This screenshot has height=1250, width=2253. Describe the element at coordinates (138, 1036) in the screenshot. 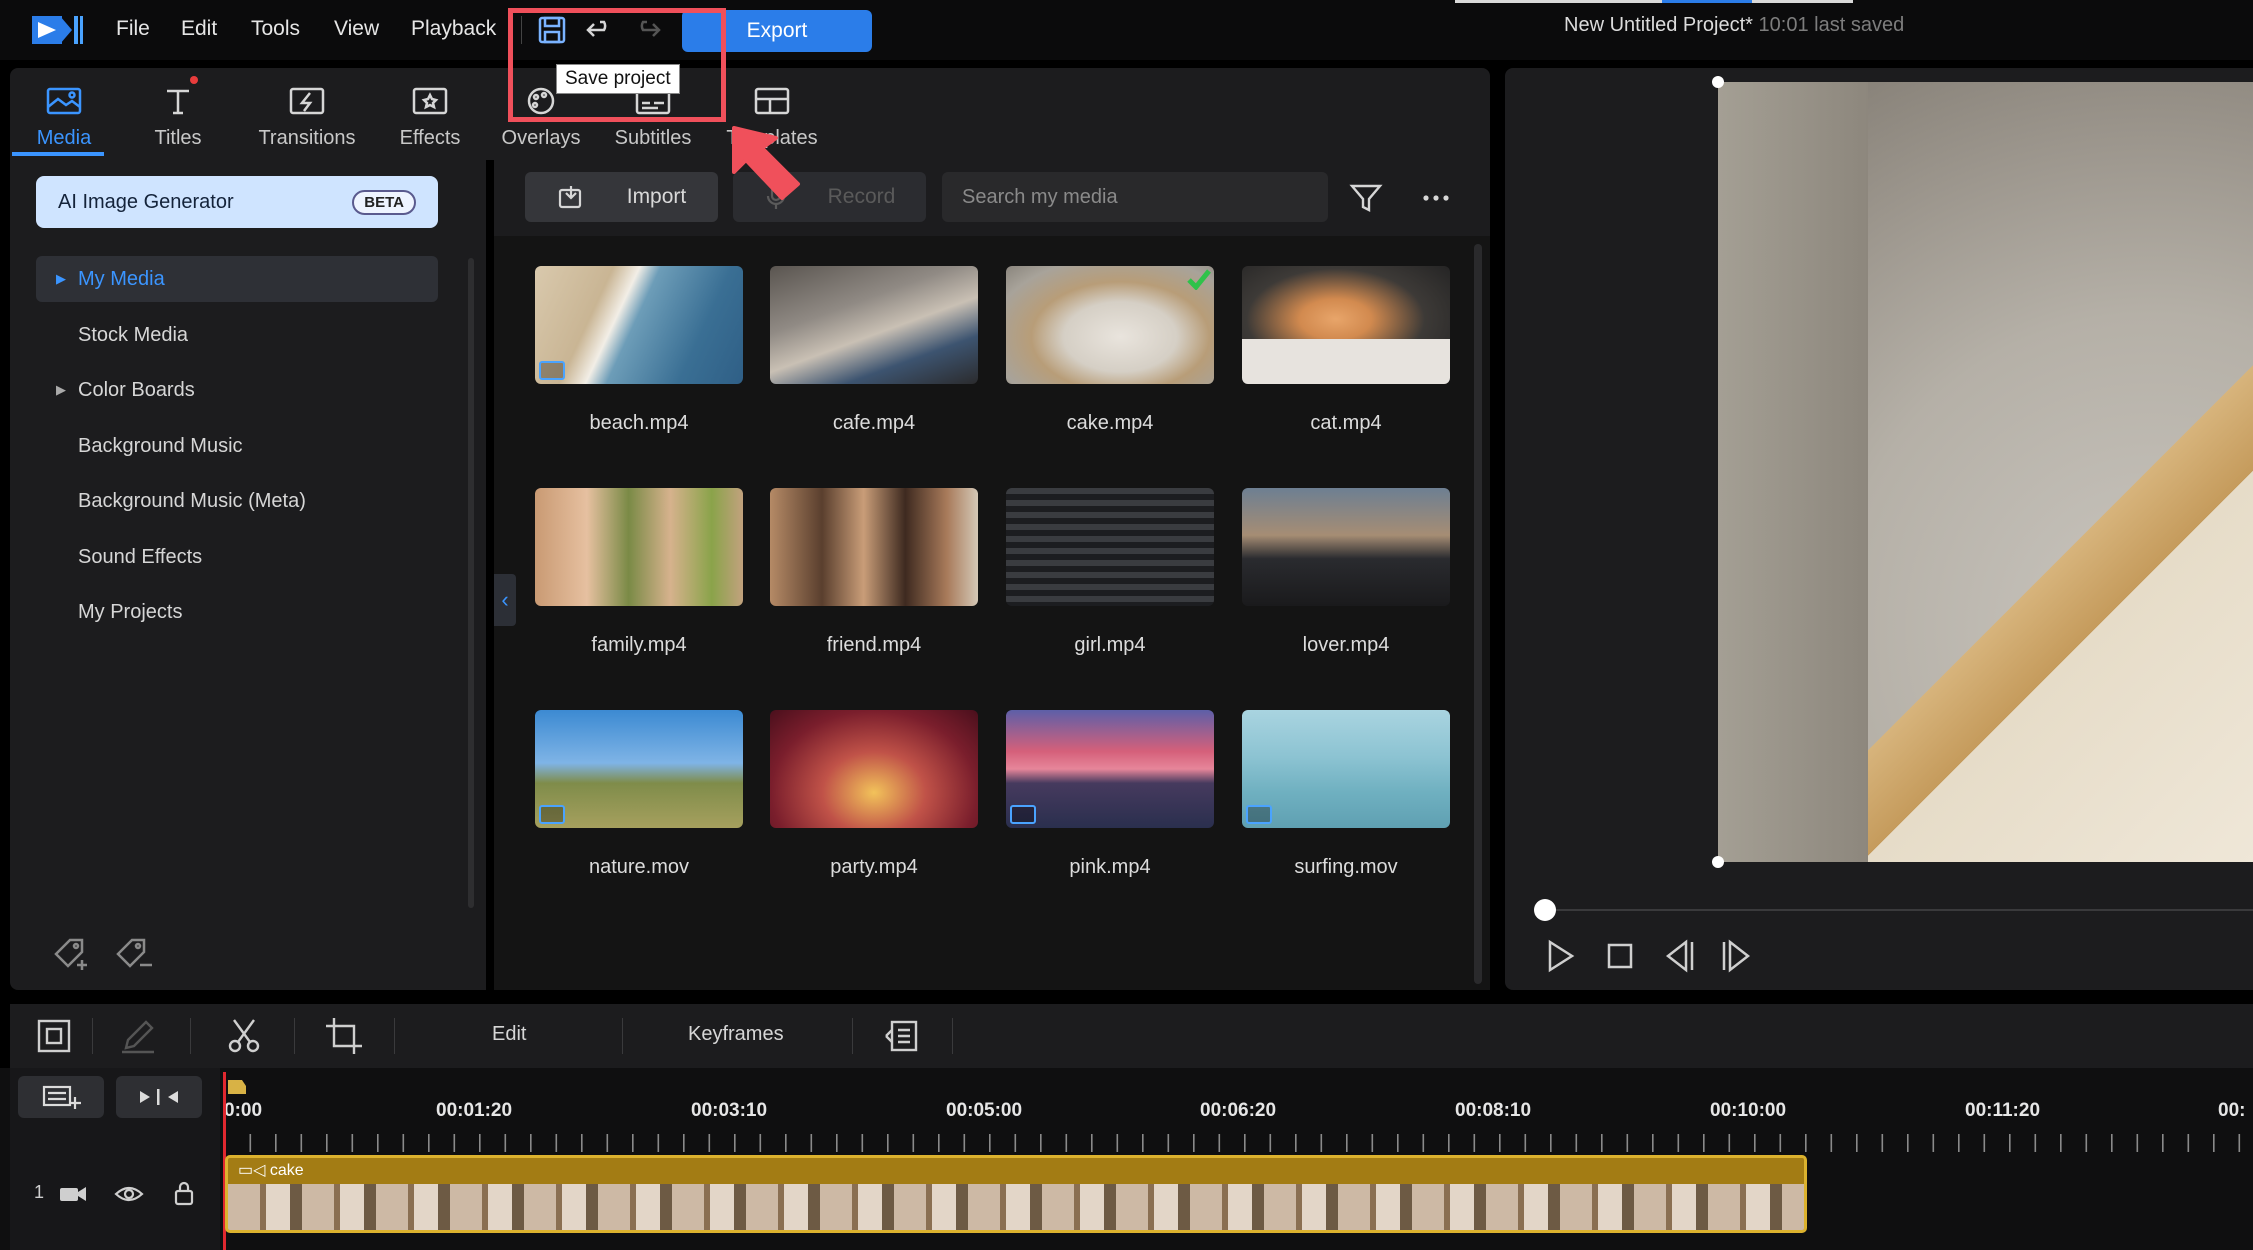

I see `pen-icon` at that location.